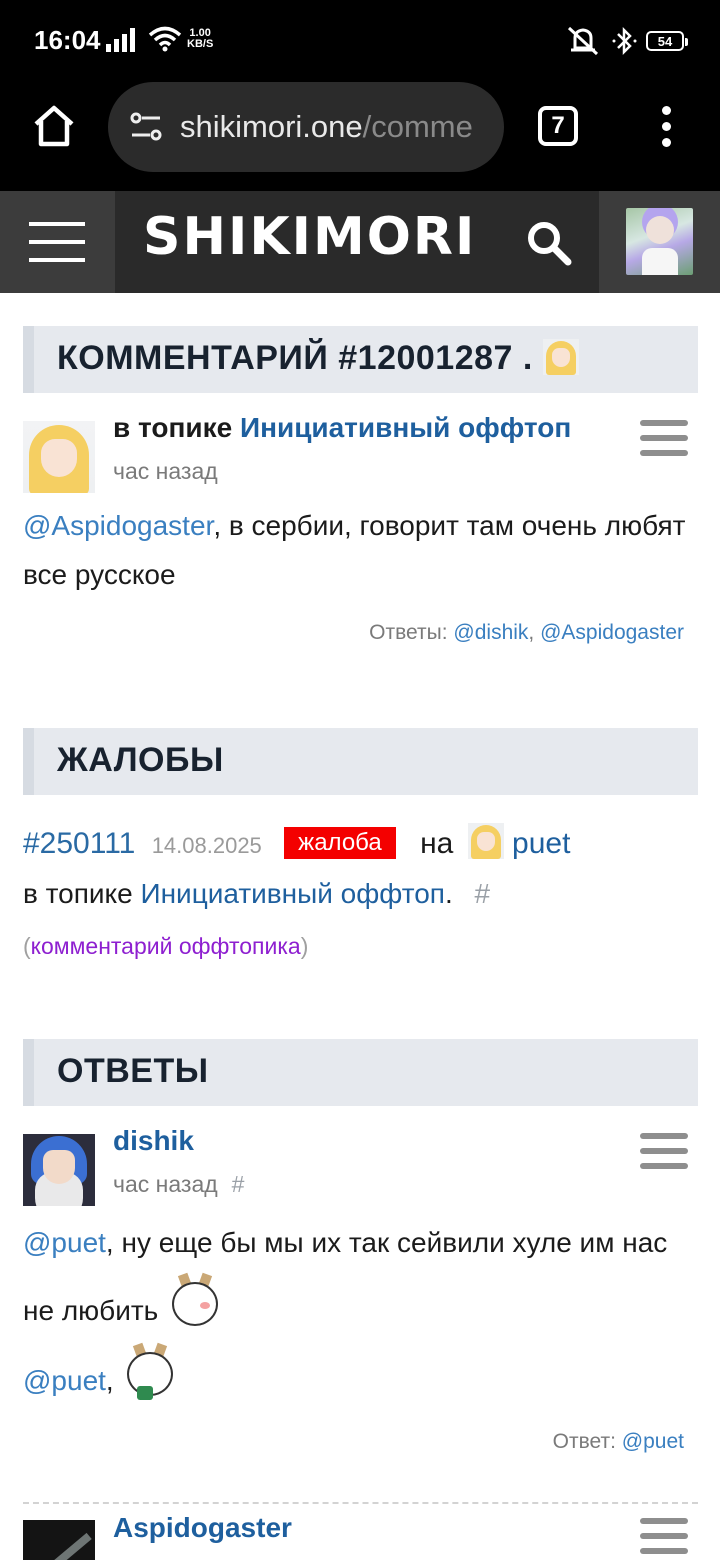 The width and height of the screenshot is (720, 1560). I want to click on complaint-topic-line: в топике Инициативный оффтоп. #, so click(257, 893).